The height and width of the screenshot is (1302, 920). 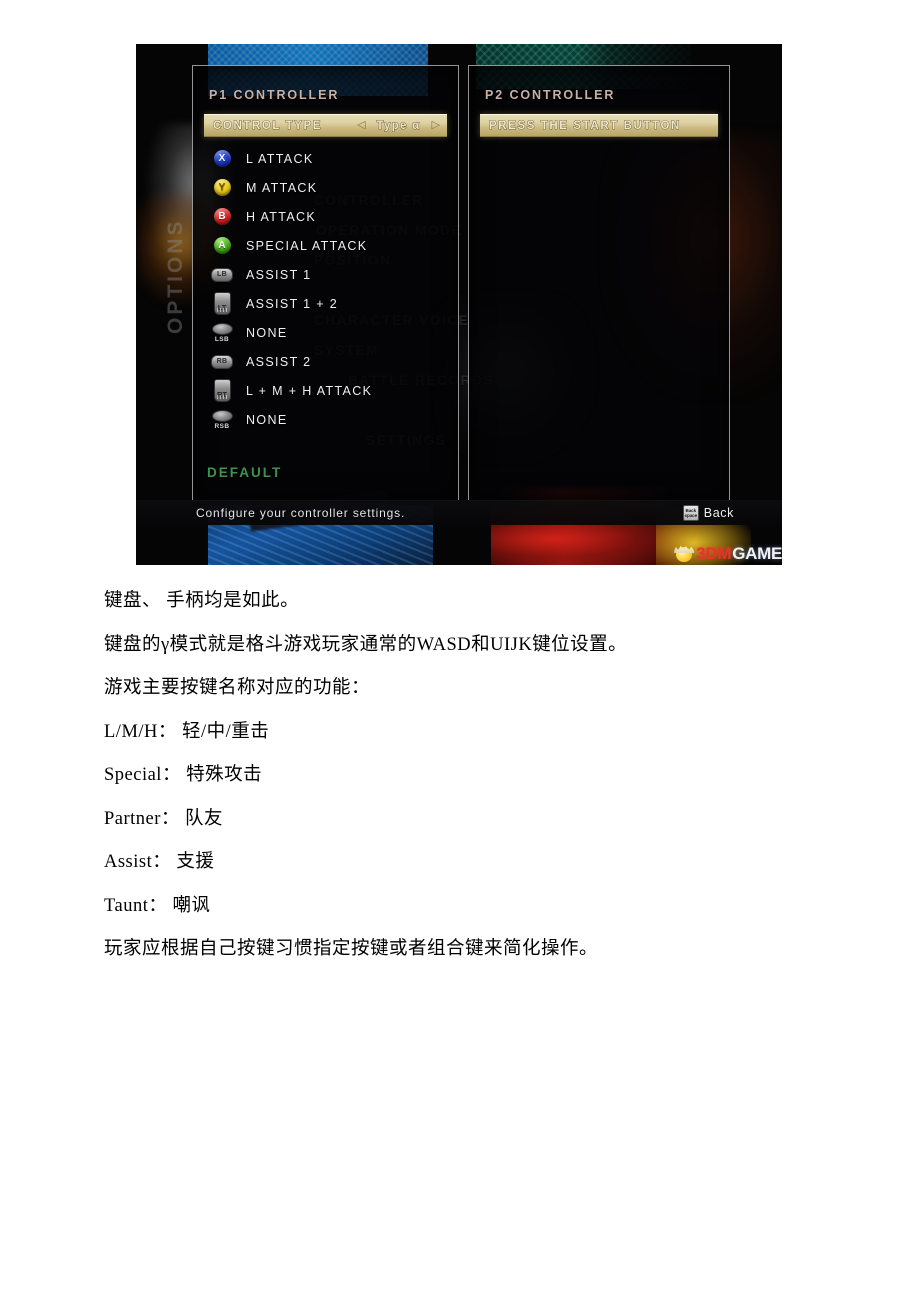 I want to click on control-type-label: CONTROL TYPE, so click(x=268, y=125).